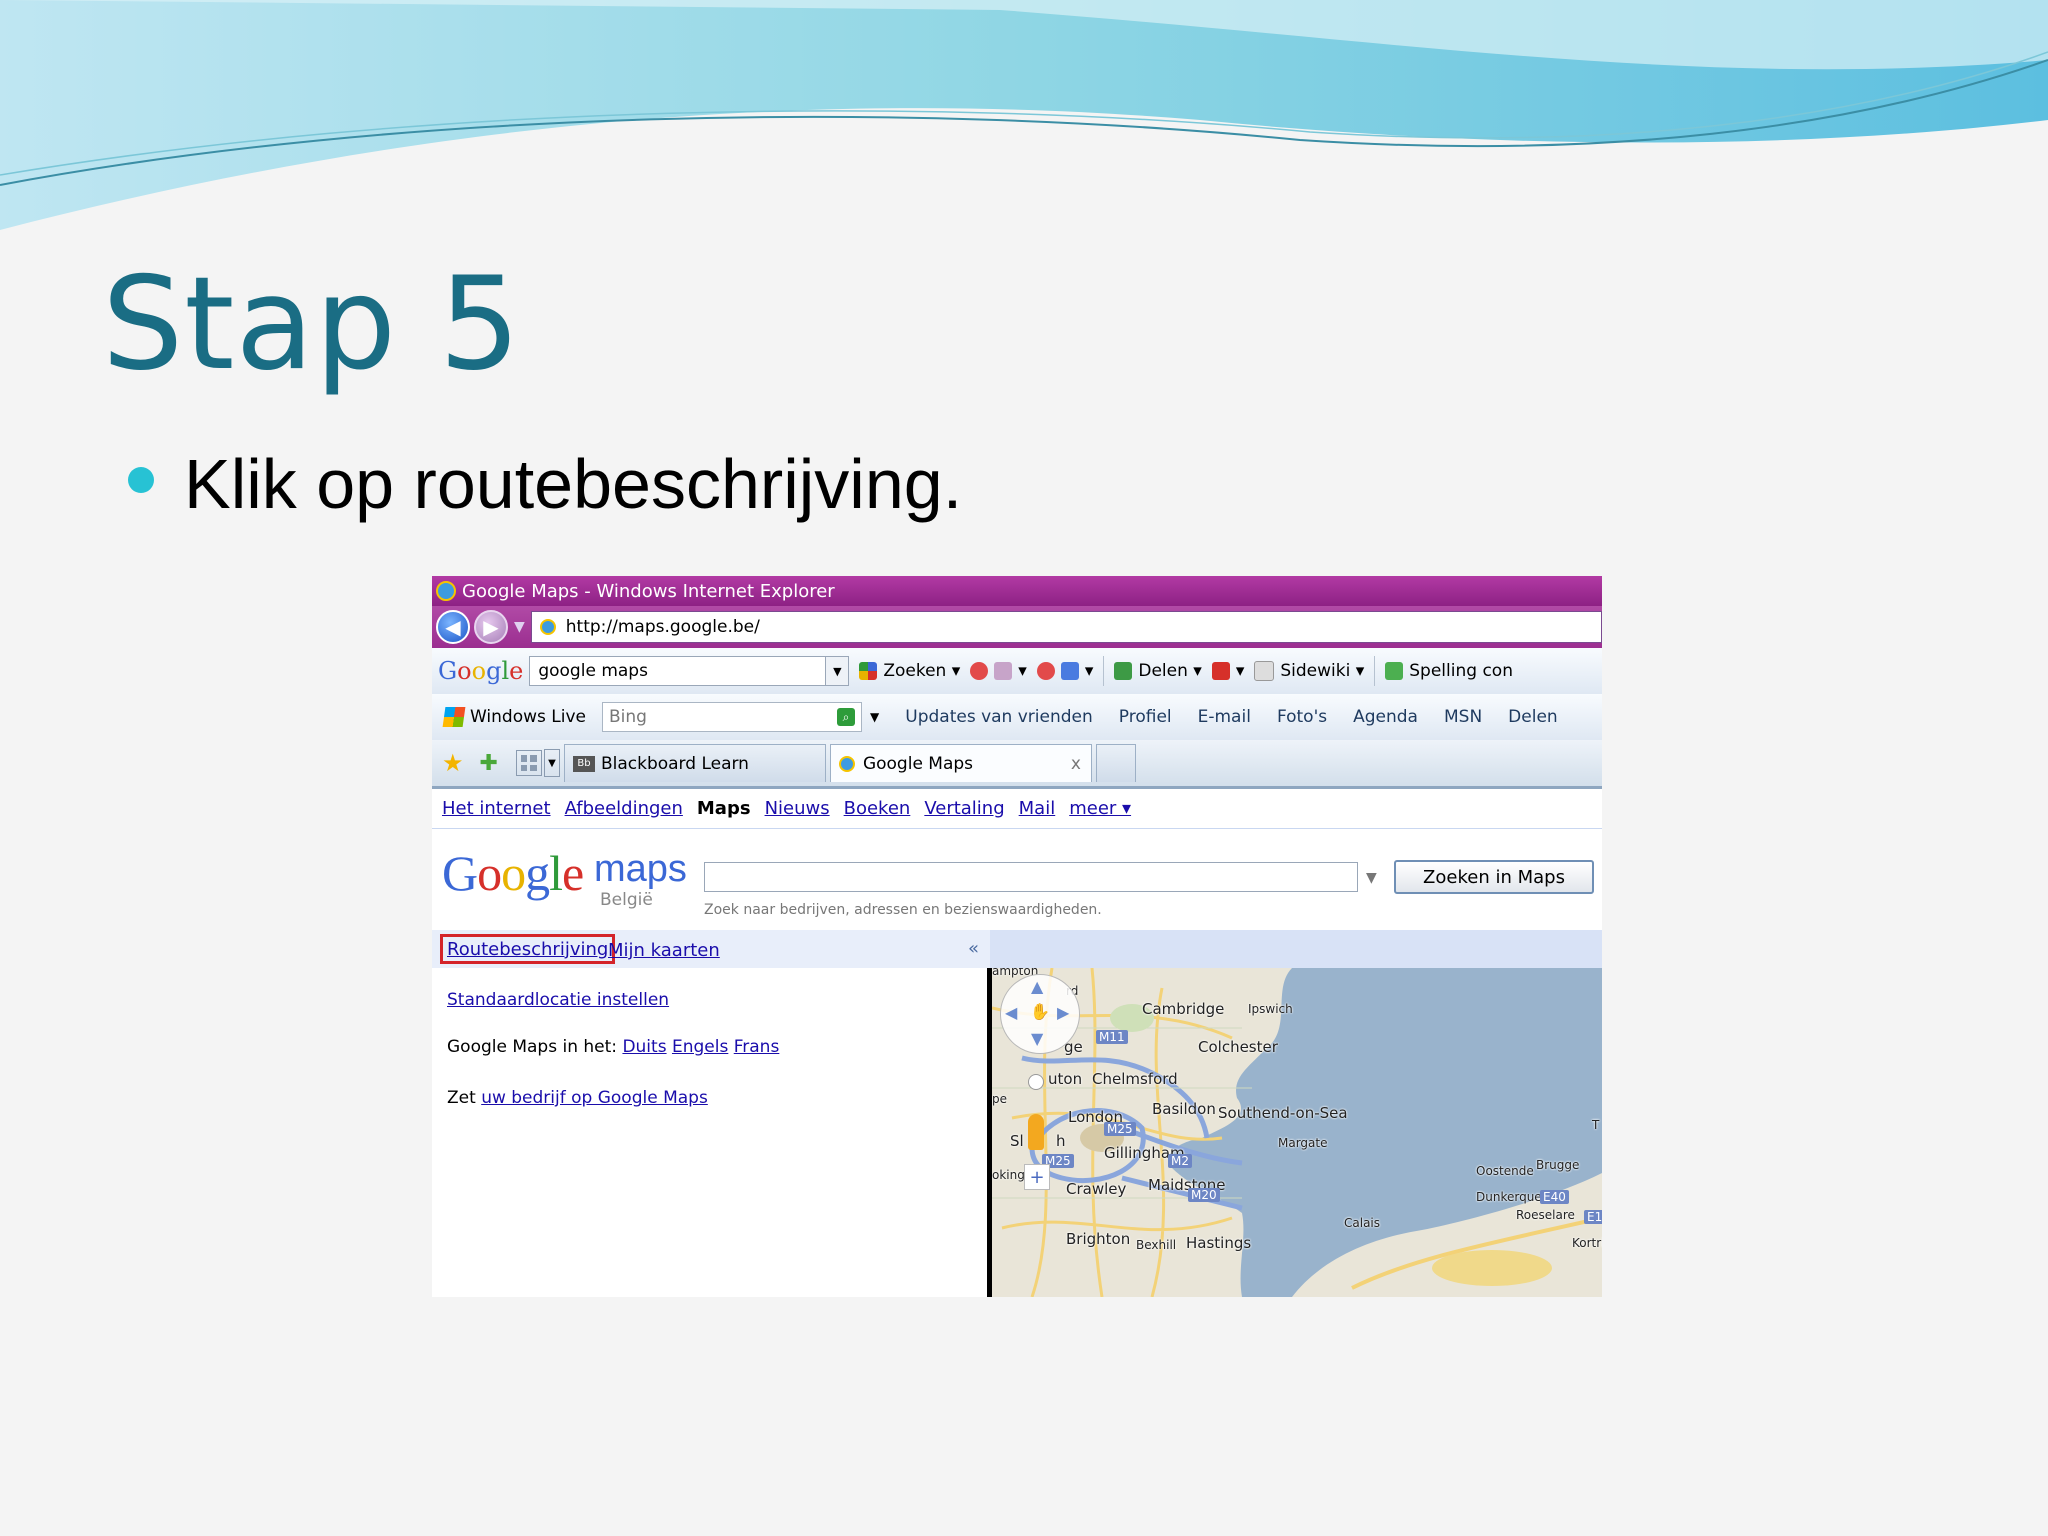 Image resolution: width=2048 pixels, height=1536 pixels. I want to click on tab-blackboard-learn: Bb Blackboard Learn, so click(694, 763).